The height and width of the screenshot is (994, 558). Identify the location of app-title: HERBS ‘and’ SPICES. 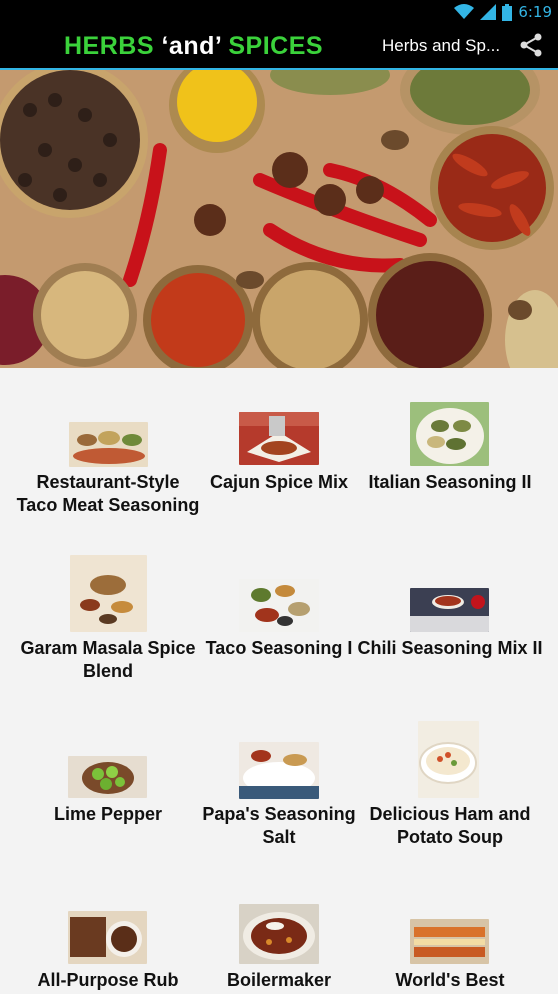
(193, 46).